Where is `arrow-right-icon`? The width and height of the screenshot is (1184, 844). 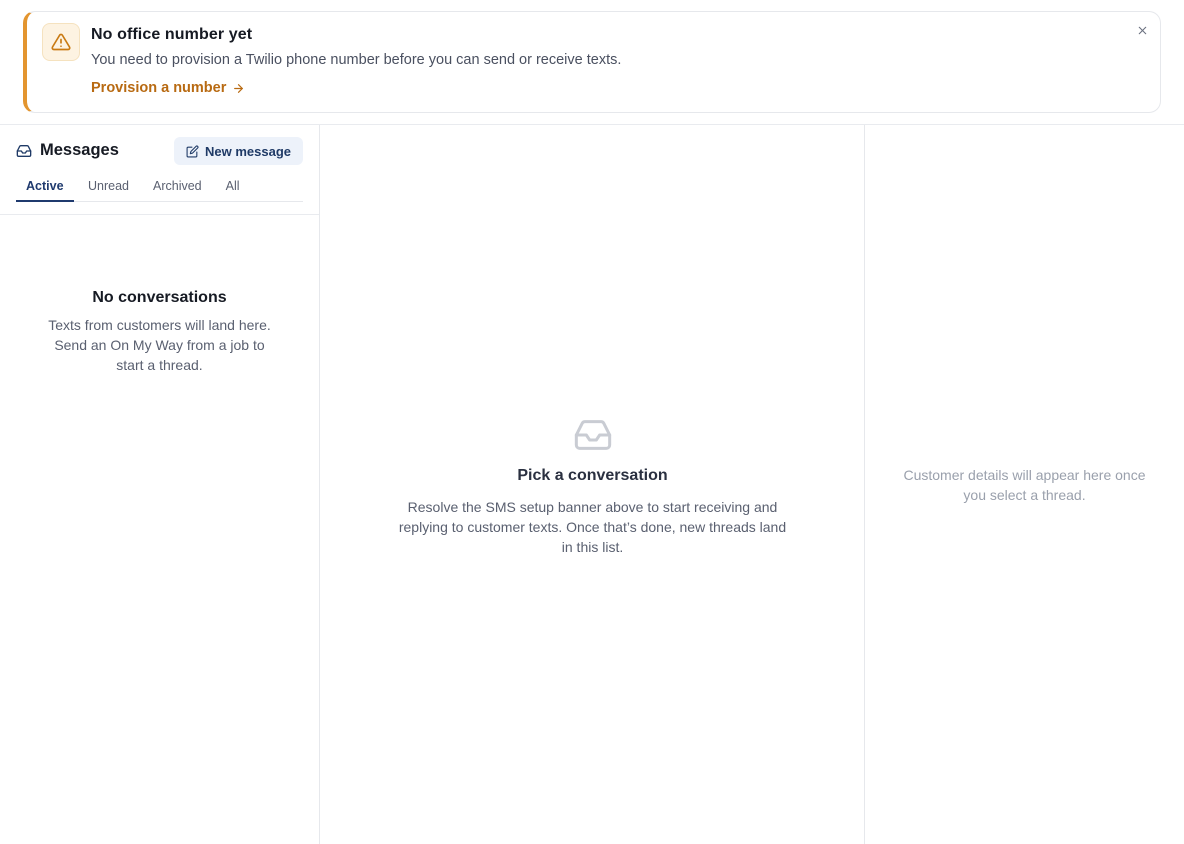 arrow-right-icon is located at coordinates (239, 88).